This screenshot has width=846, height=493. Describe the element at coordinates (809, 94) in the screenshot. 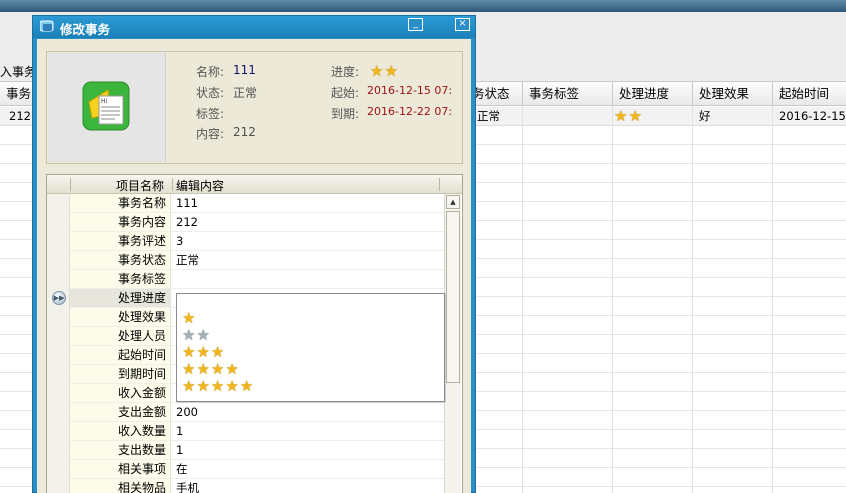

I see `col-header-start: 起始时间` at that location.